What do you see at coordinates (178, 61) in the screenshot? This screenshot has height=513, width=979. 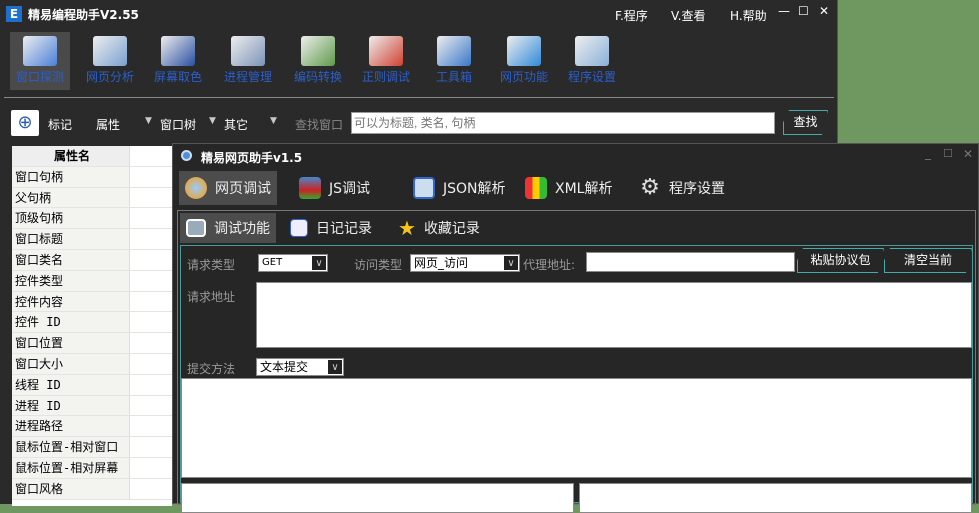 I see `toolbar-item-2: 屏幕取色` at bounding box center [178, 61].